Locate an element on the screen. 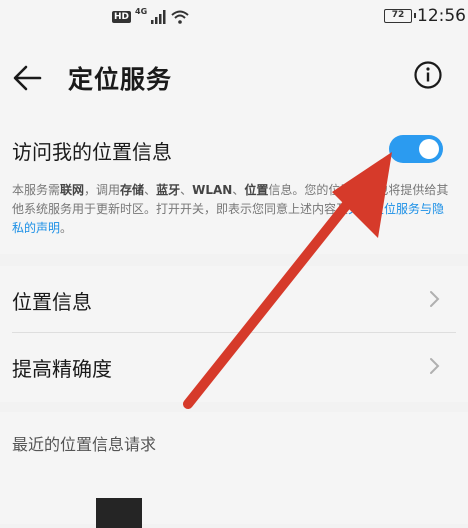 Image resolution: width=468 pixels, height=528 pixels. toggle-knob is located at coordinates (429, 149).